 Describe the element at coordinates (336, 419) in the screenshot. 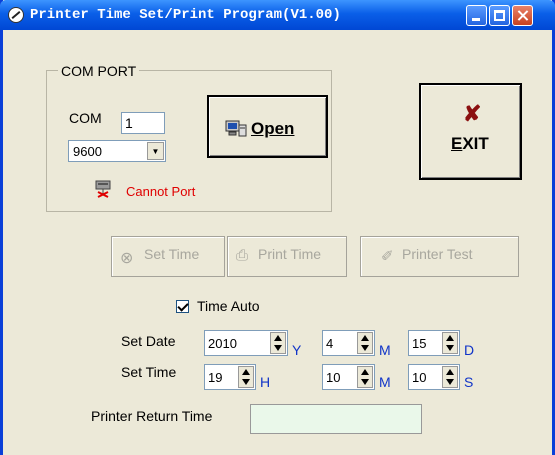

I see `printer-return-time-field` at that location.